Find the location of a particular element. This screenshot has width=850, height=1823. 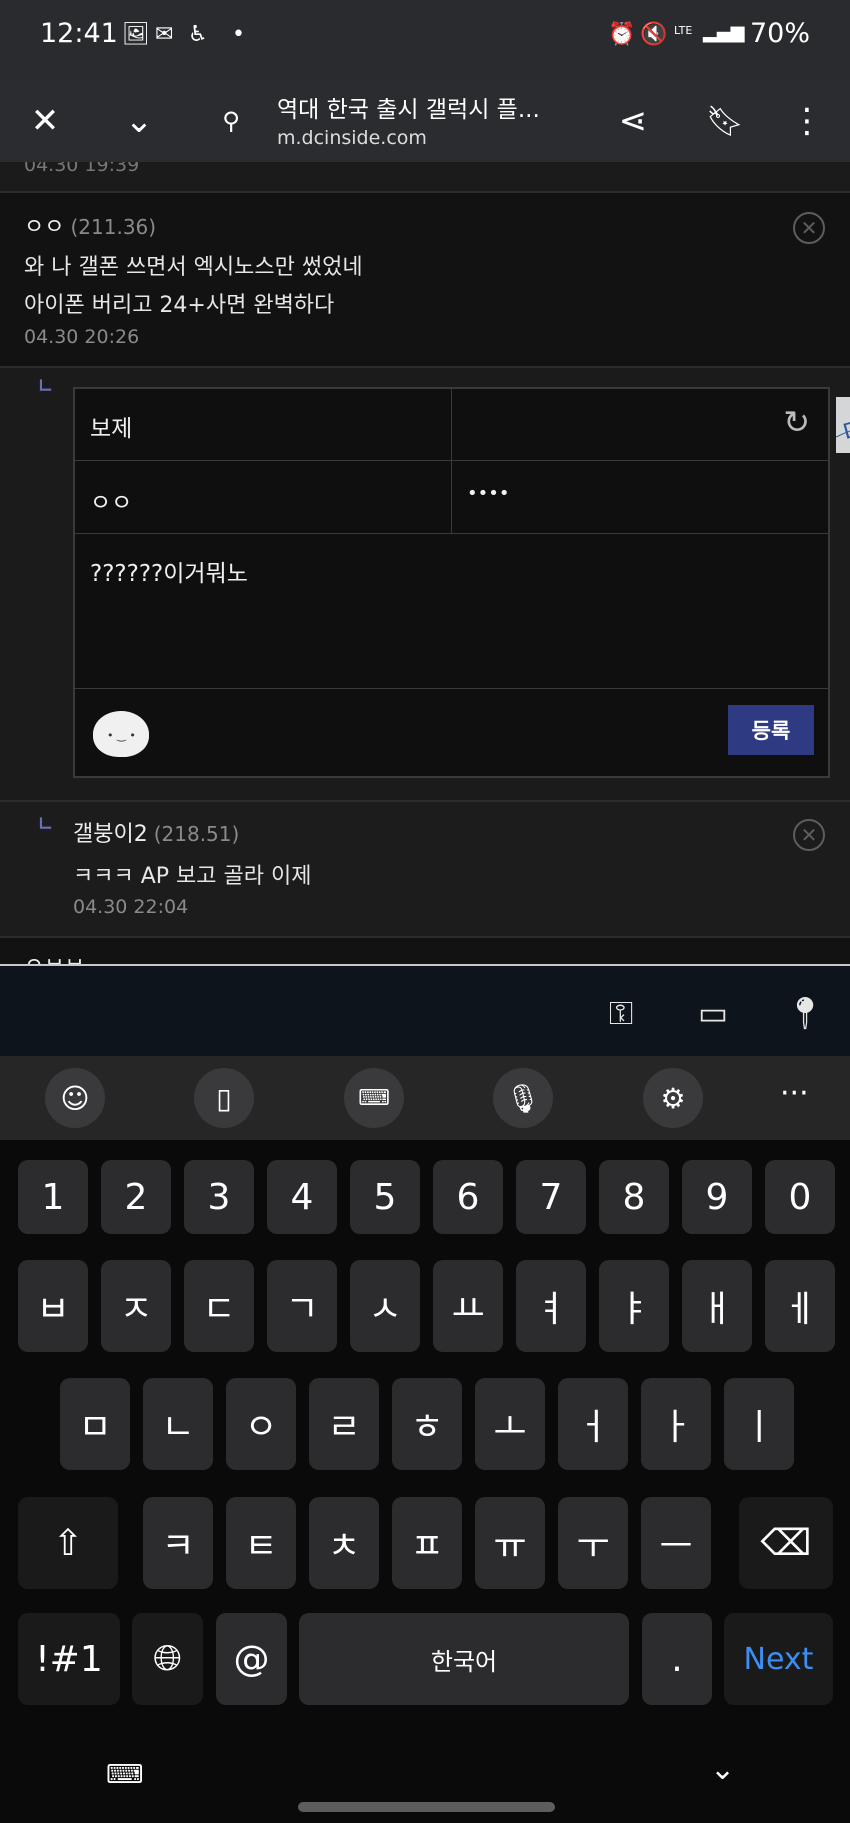

key-label: ㅜ is located at coordinates (593, 1546).